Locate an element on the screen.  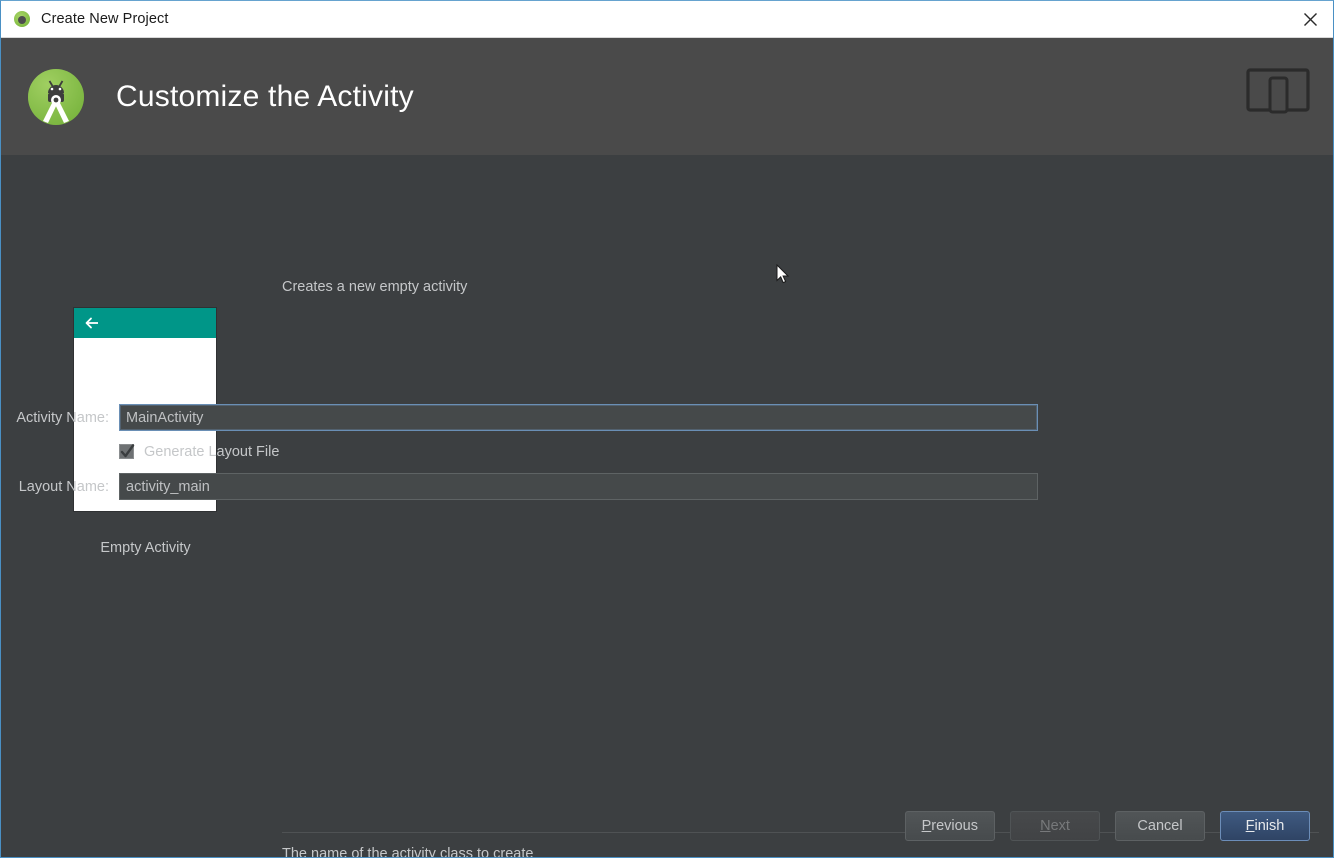
window-title: Create New Project is located at coordinates (105, 19).